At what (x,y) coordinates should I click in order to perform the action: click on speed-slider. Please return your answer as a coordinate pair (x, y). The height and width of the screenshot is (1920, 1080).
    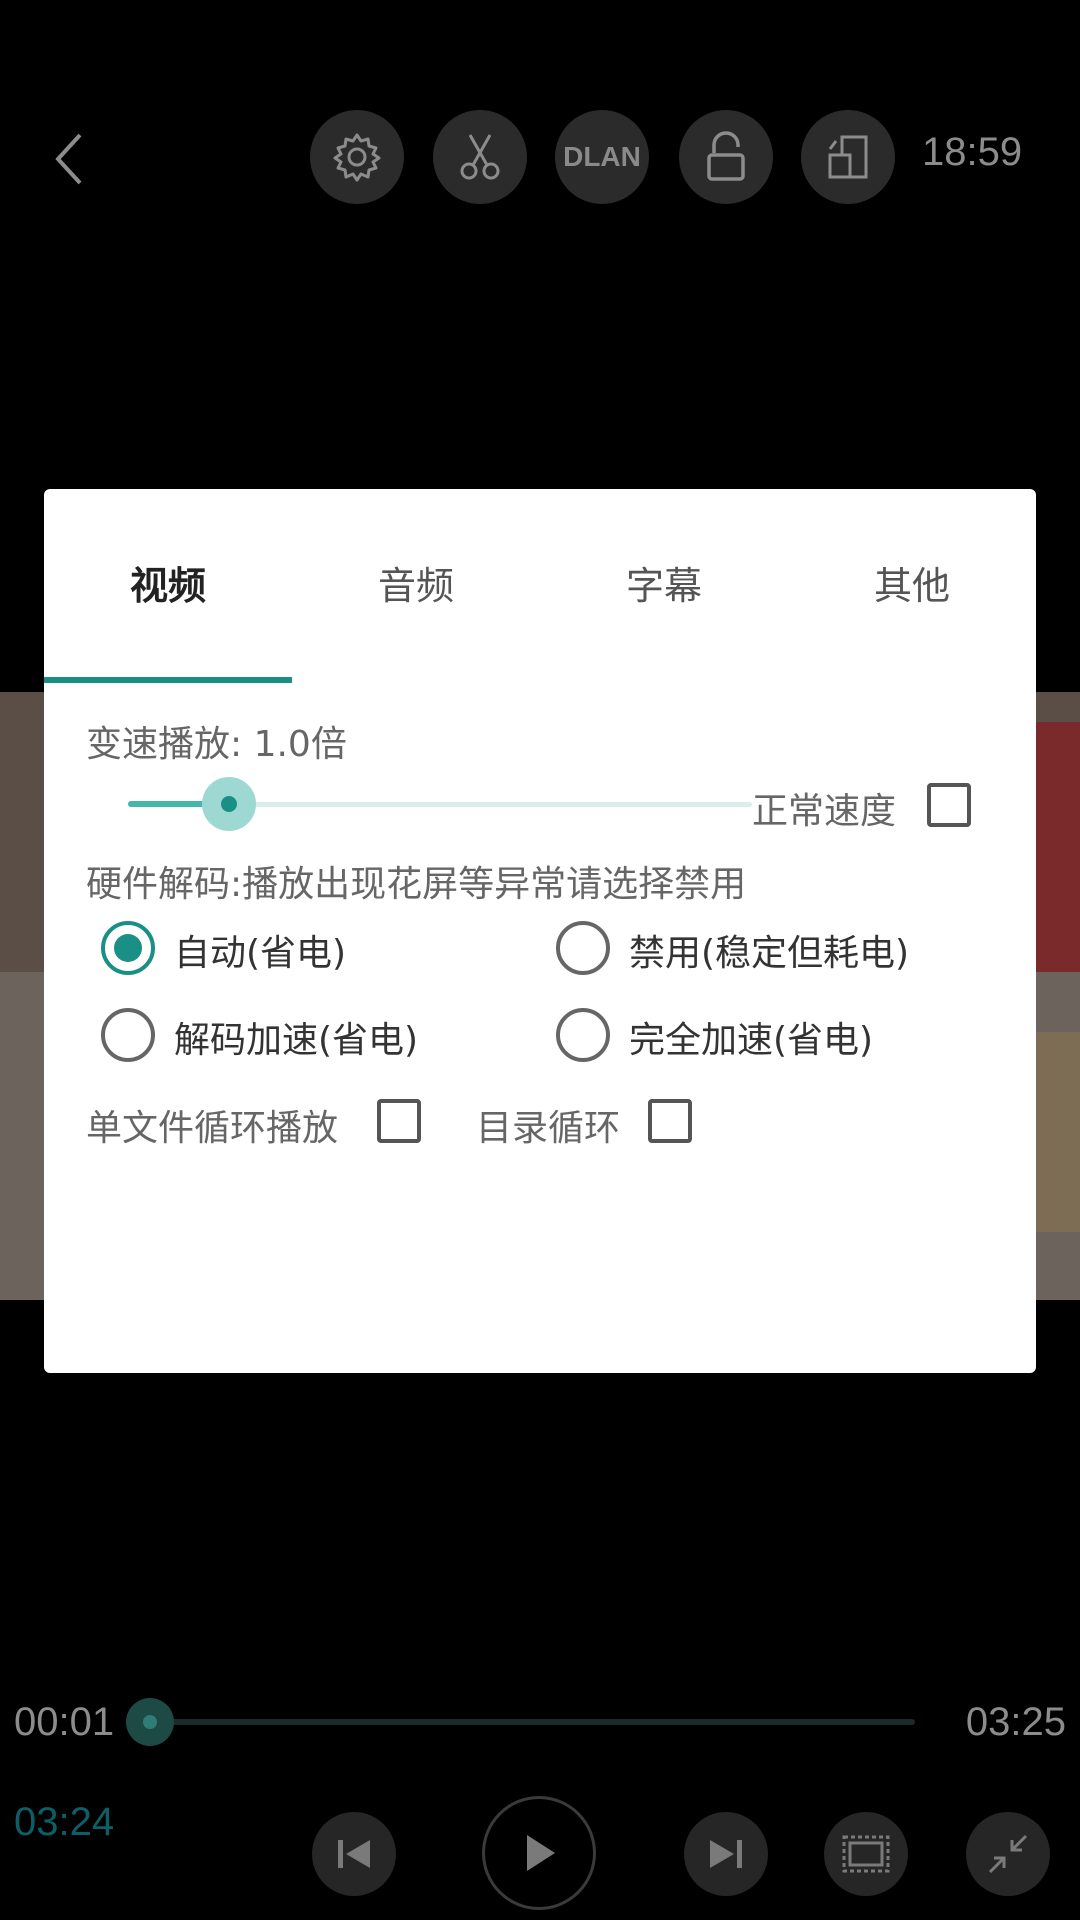
    Looking at the image, I should click on (440, 804).